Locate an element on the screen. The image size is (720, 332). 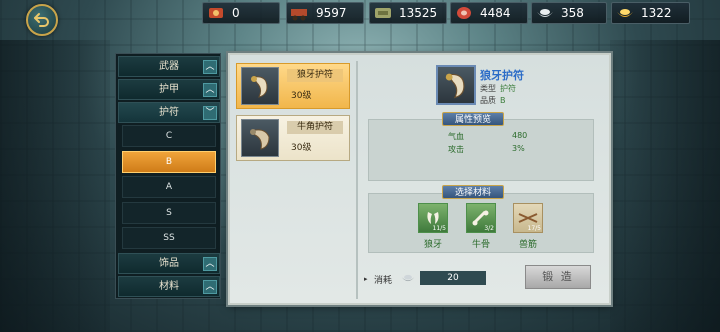
menu-cat-amulet: 护符 ﹀ is located at coordinates (169, 112).